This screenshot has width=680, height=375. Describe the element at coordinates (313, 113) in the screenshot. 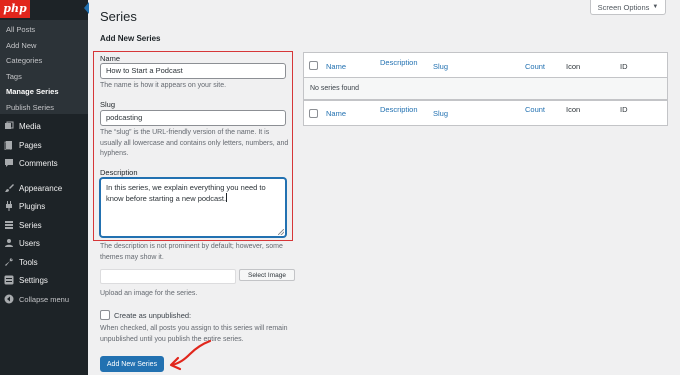

I see `select-all-checkbox-footer` at that location.